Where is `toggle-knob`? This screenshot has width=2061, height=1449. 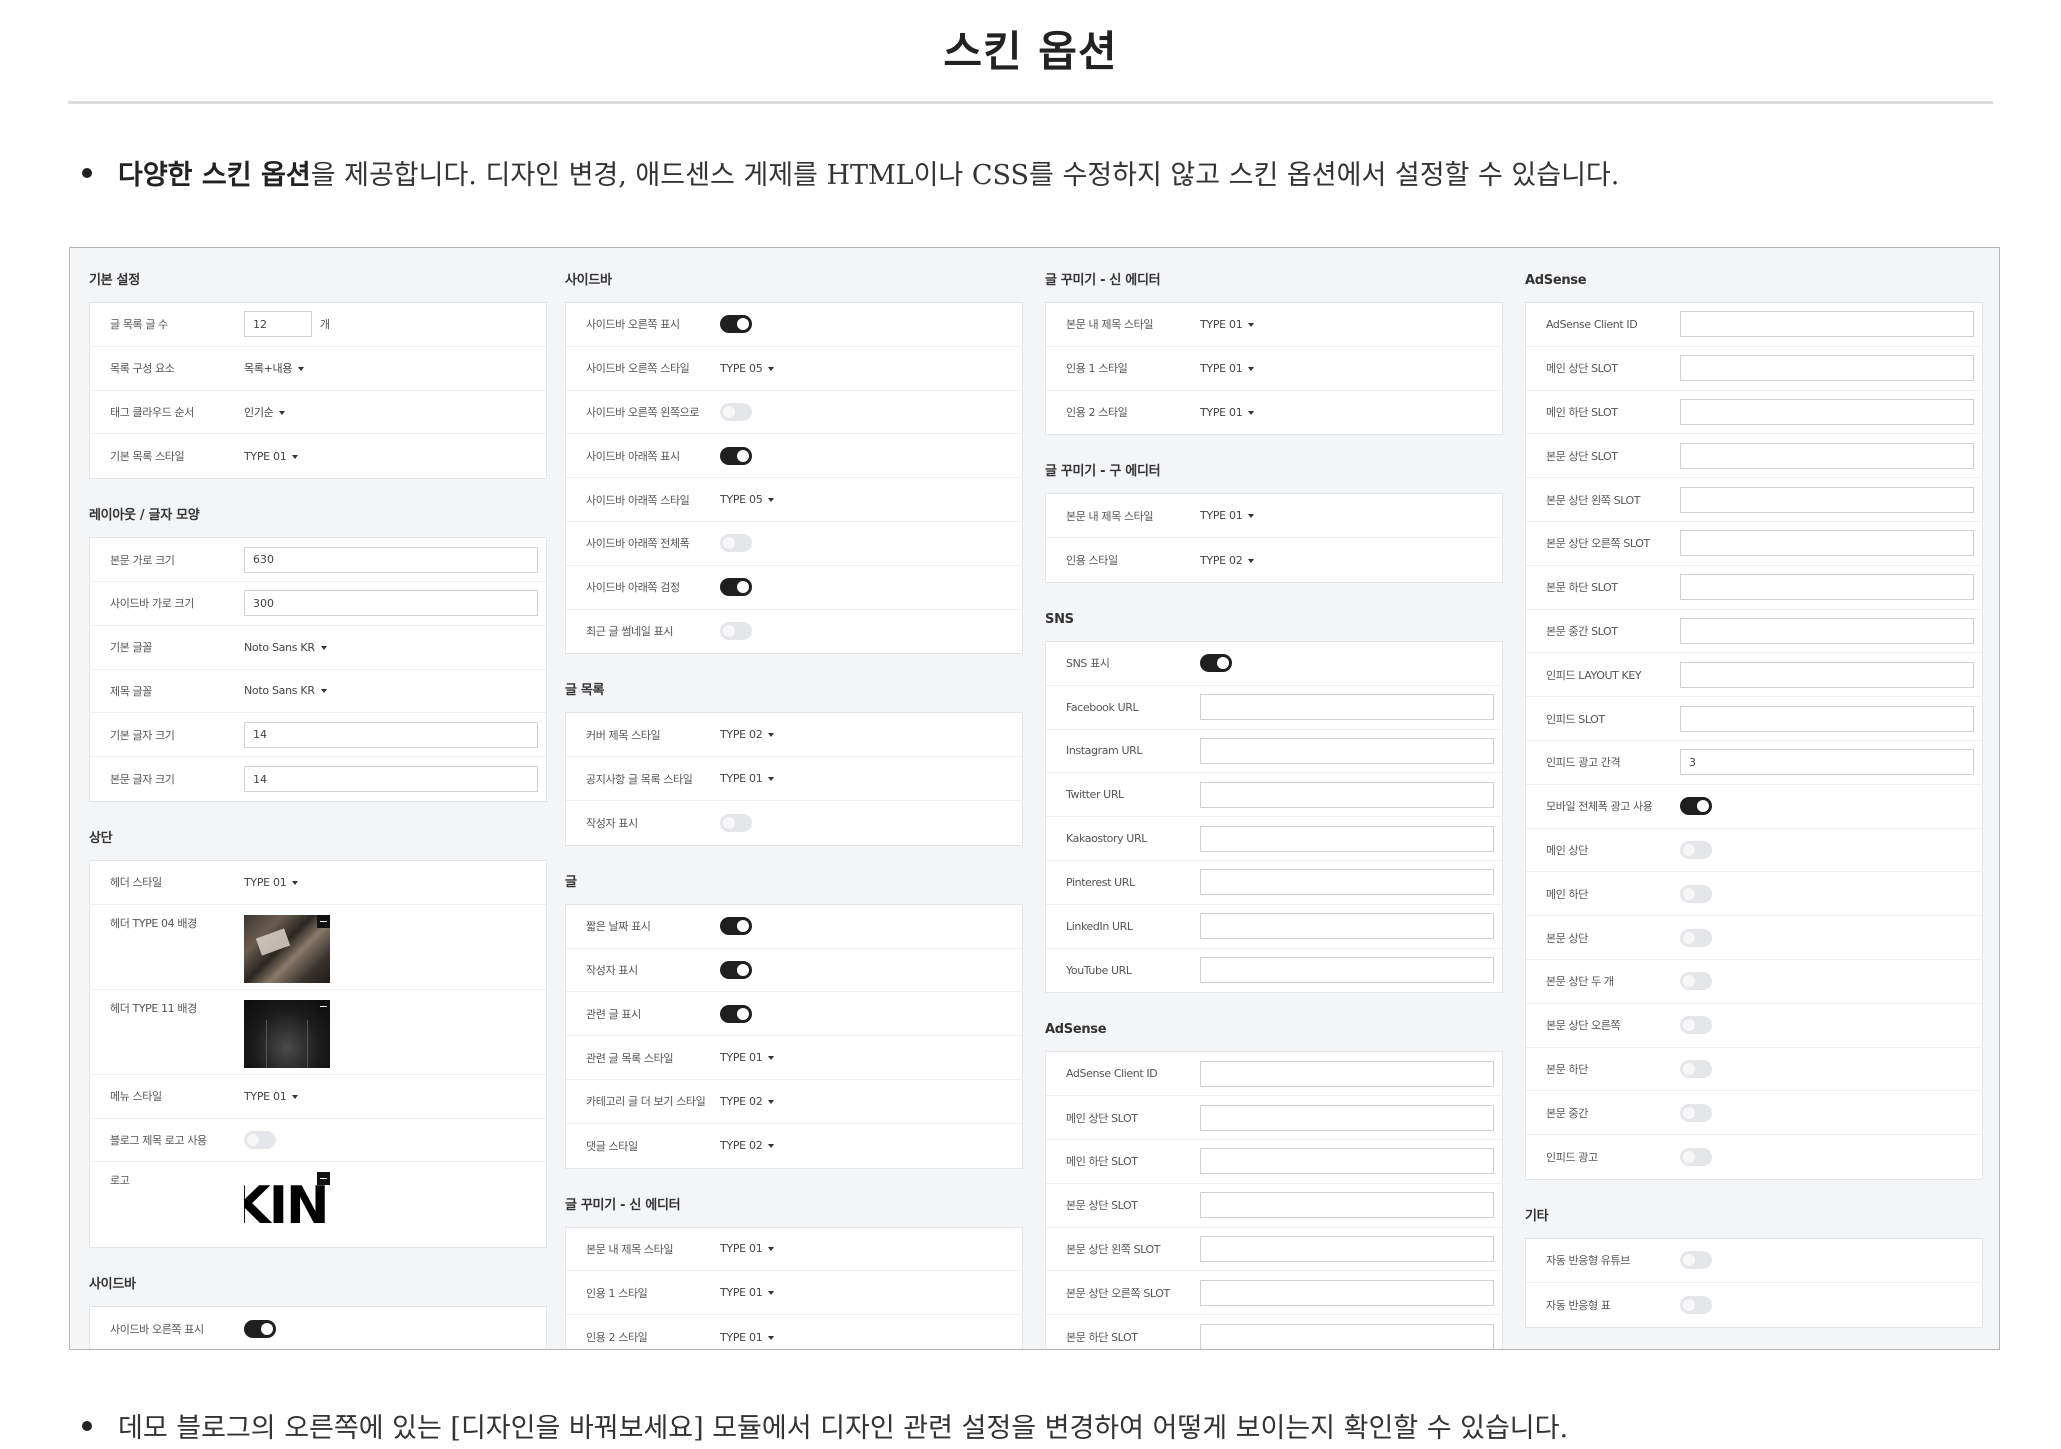
toggle-knob is located at coordinates (1223, 663).